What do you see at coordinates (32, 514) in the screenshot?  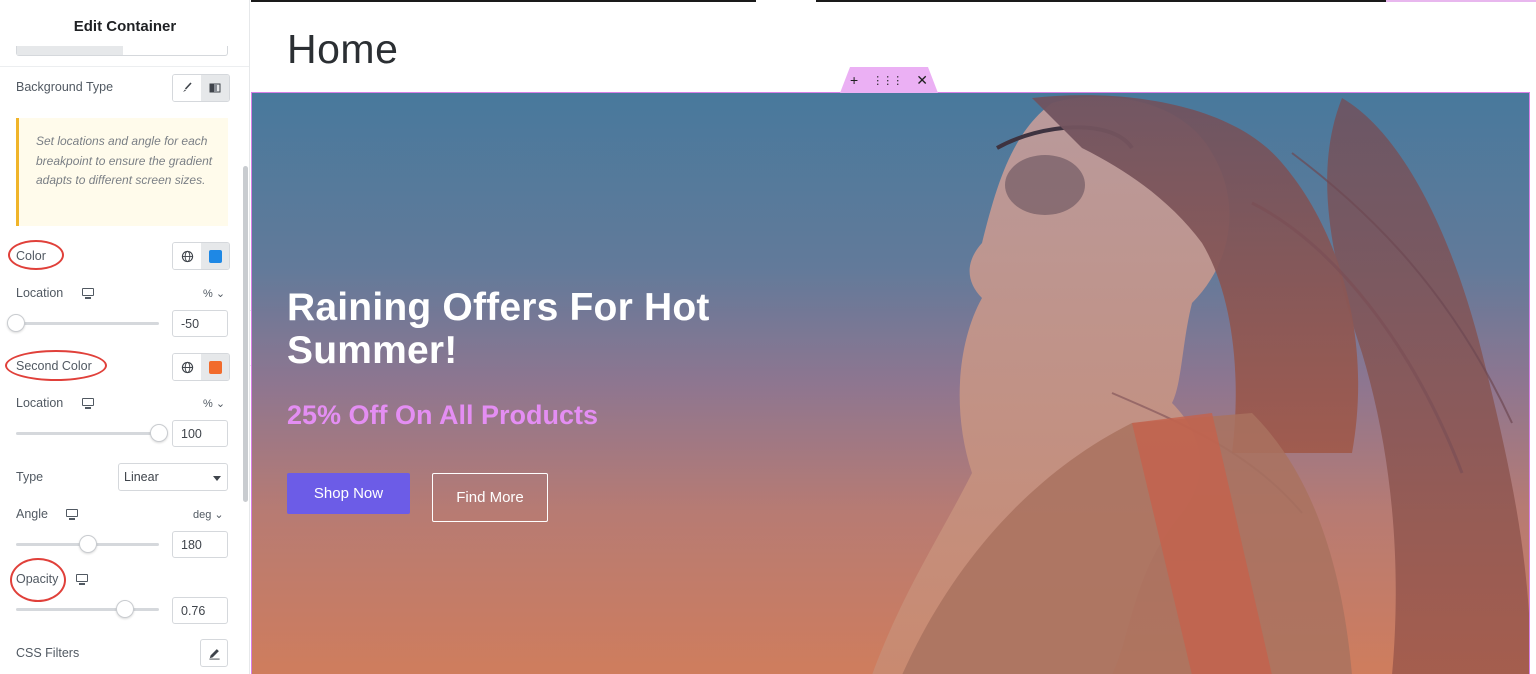 I see `angle-label: Angle` at bounding box center [32, 514].